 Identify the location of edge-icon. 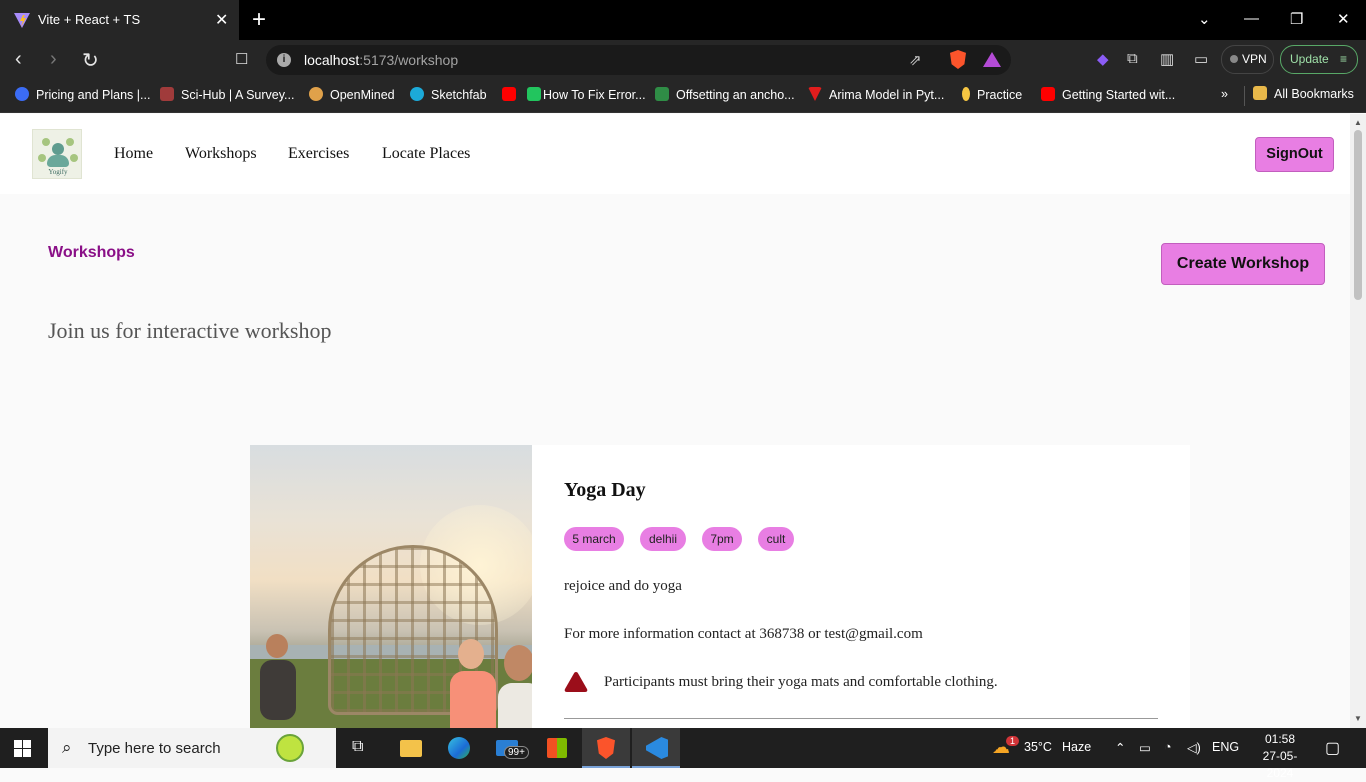
(458, 748).